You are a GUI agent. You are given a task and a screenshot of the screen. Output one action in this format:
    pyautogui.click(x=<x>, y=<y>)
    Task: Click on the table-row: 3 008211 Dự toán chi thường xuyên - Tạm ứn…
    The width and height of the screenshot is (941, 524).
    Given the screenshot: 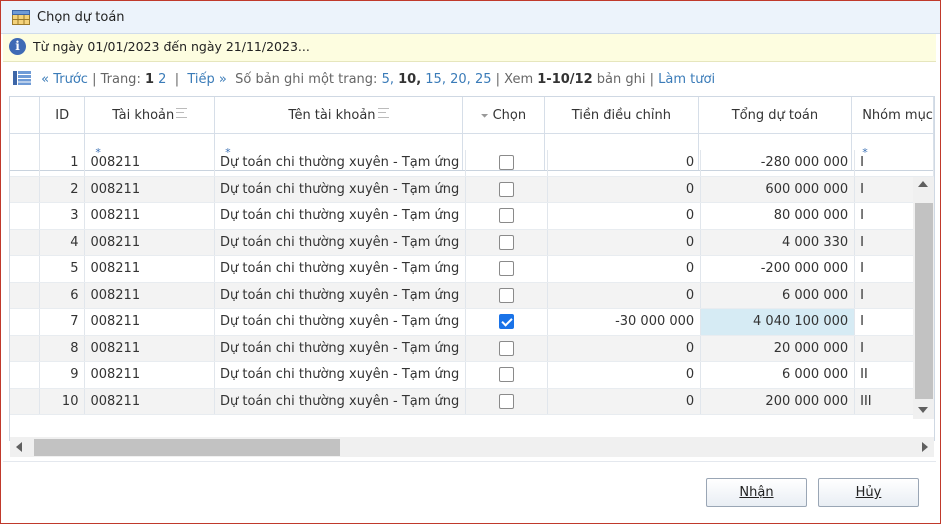 What is the action you would take?
    pyautogui.click(x=472, y=216)
    